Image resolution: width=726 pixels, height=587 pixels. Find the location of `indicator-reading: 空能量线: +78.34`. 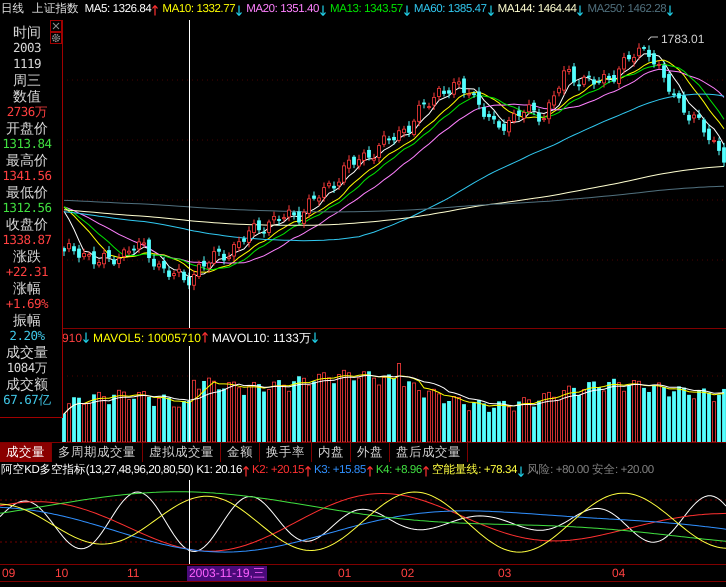

indicator-reading: 空能量线: +78.34 is located at coordinates (474, 470).